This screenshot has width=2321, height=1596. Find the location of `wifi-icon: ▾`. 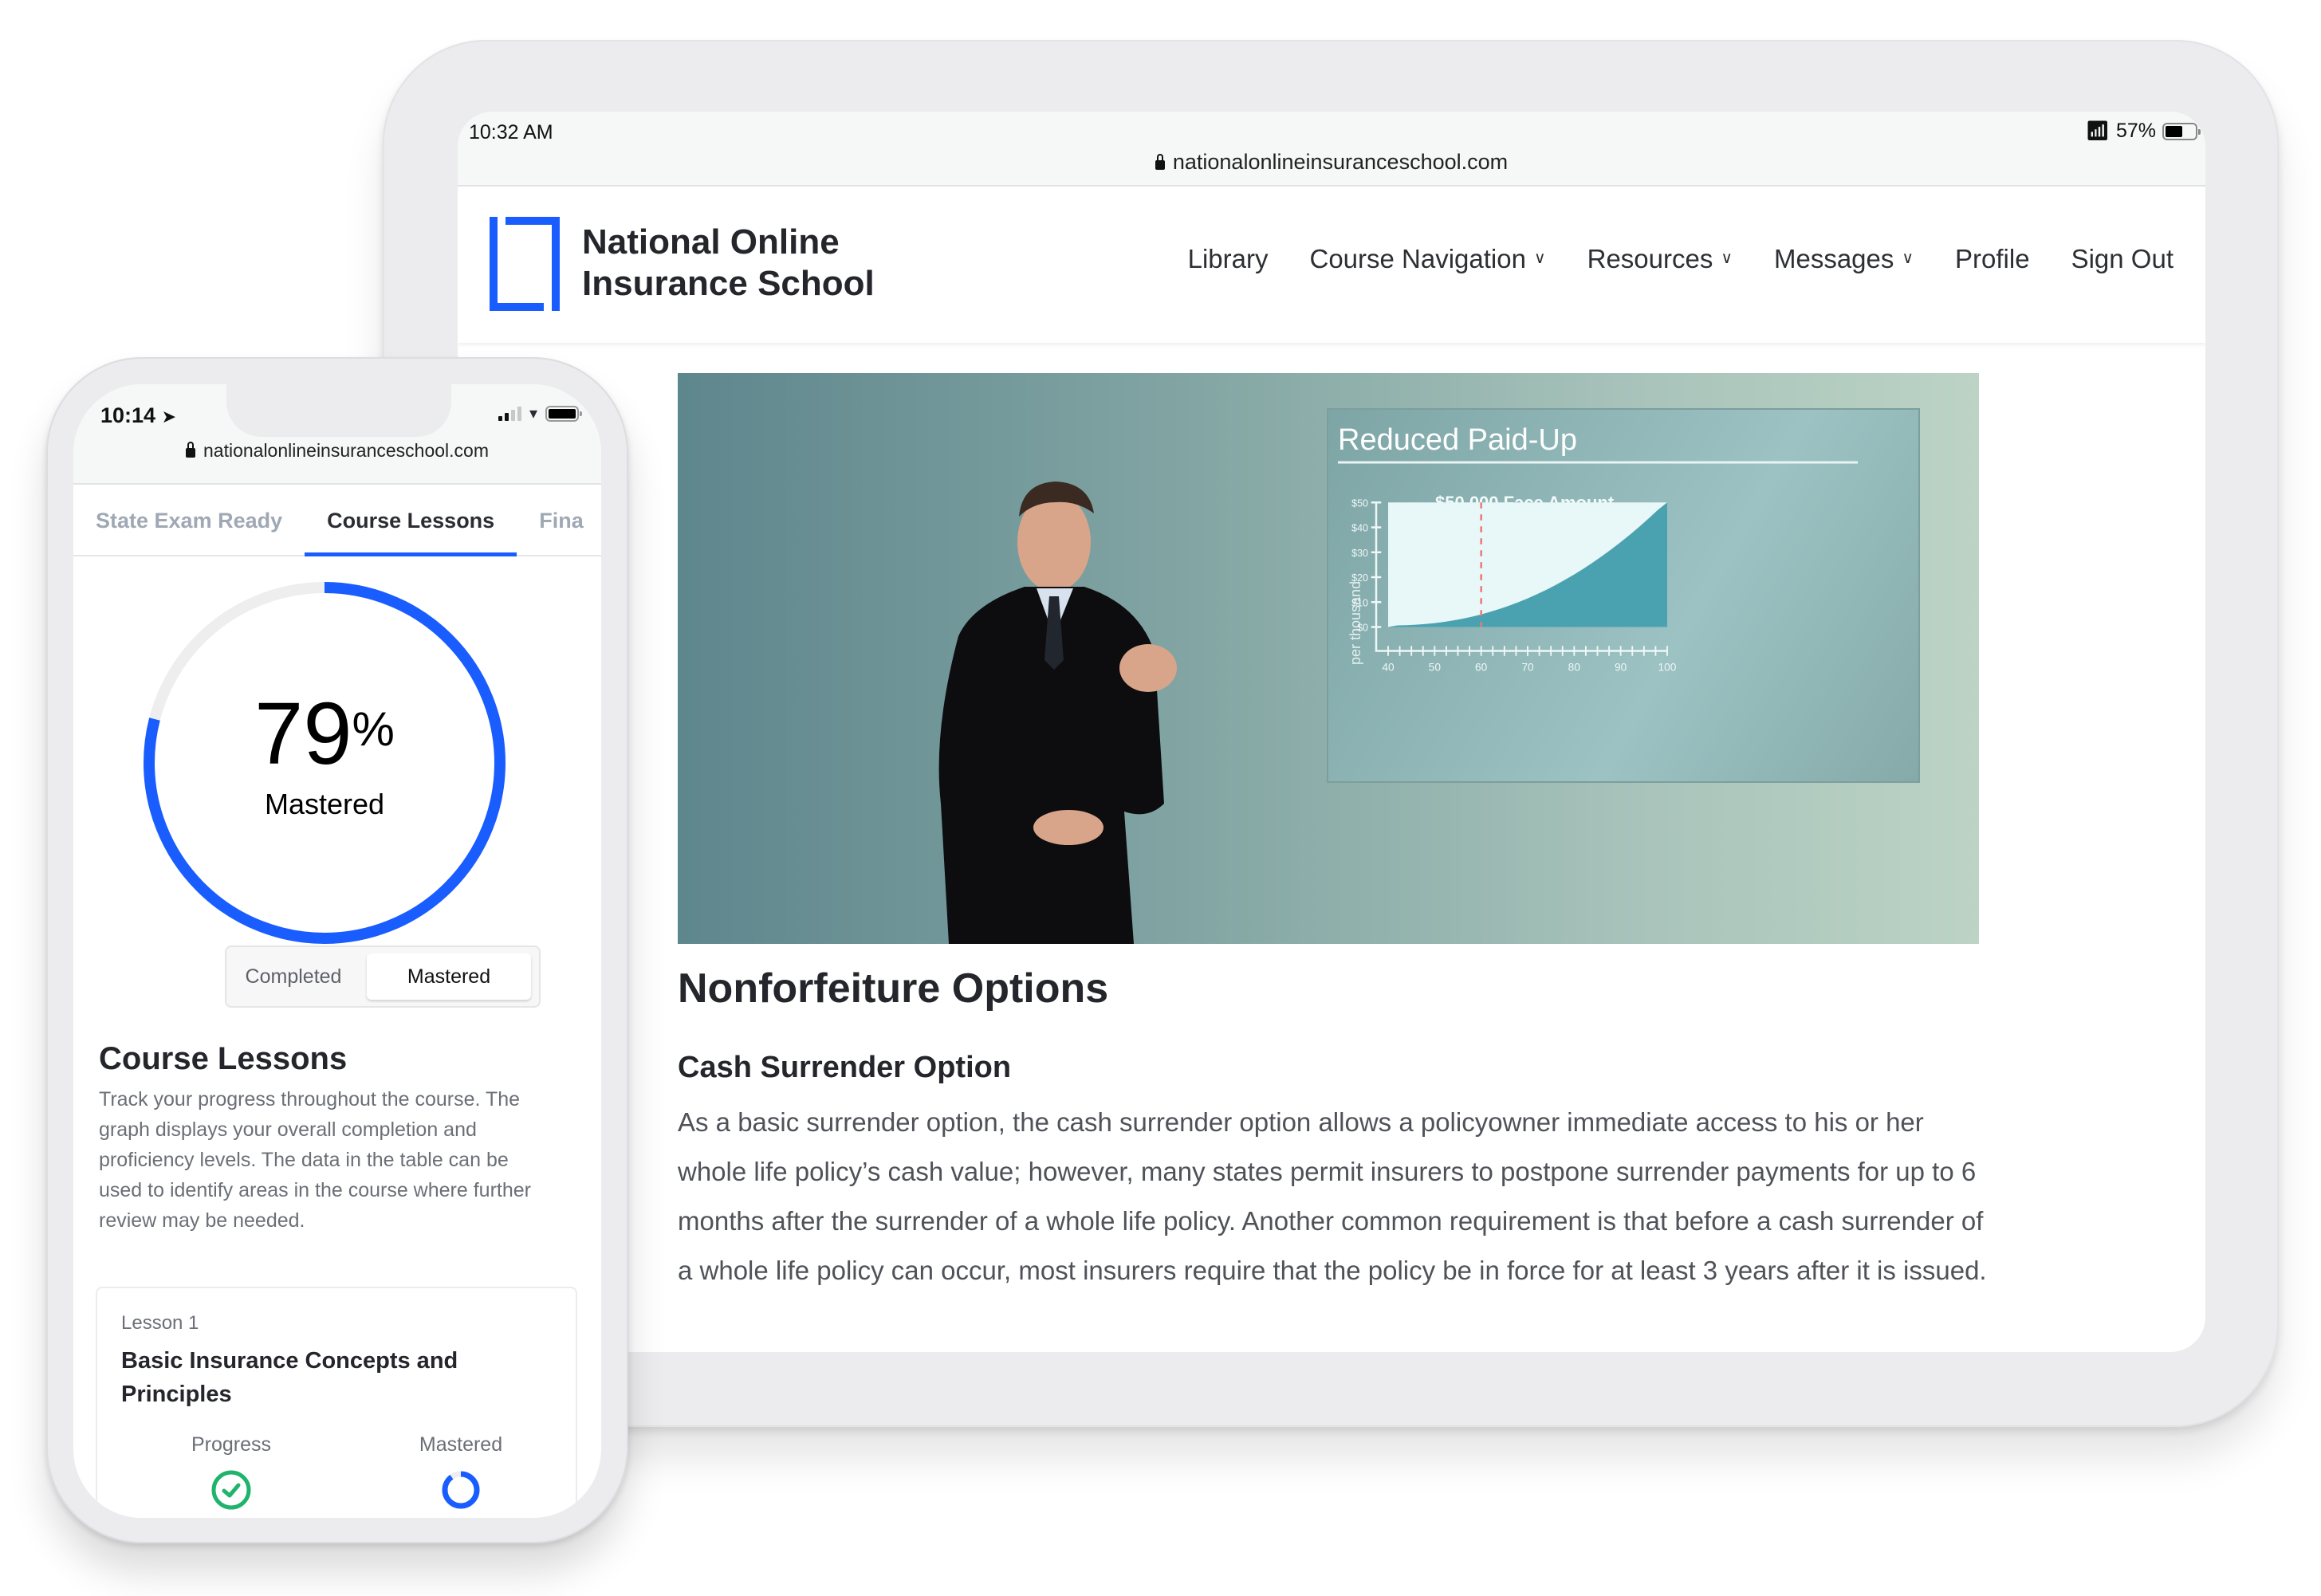

wifi-icon: ▾ is located at coordinates (533, 414).